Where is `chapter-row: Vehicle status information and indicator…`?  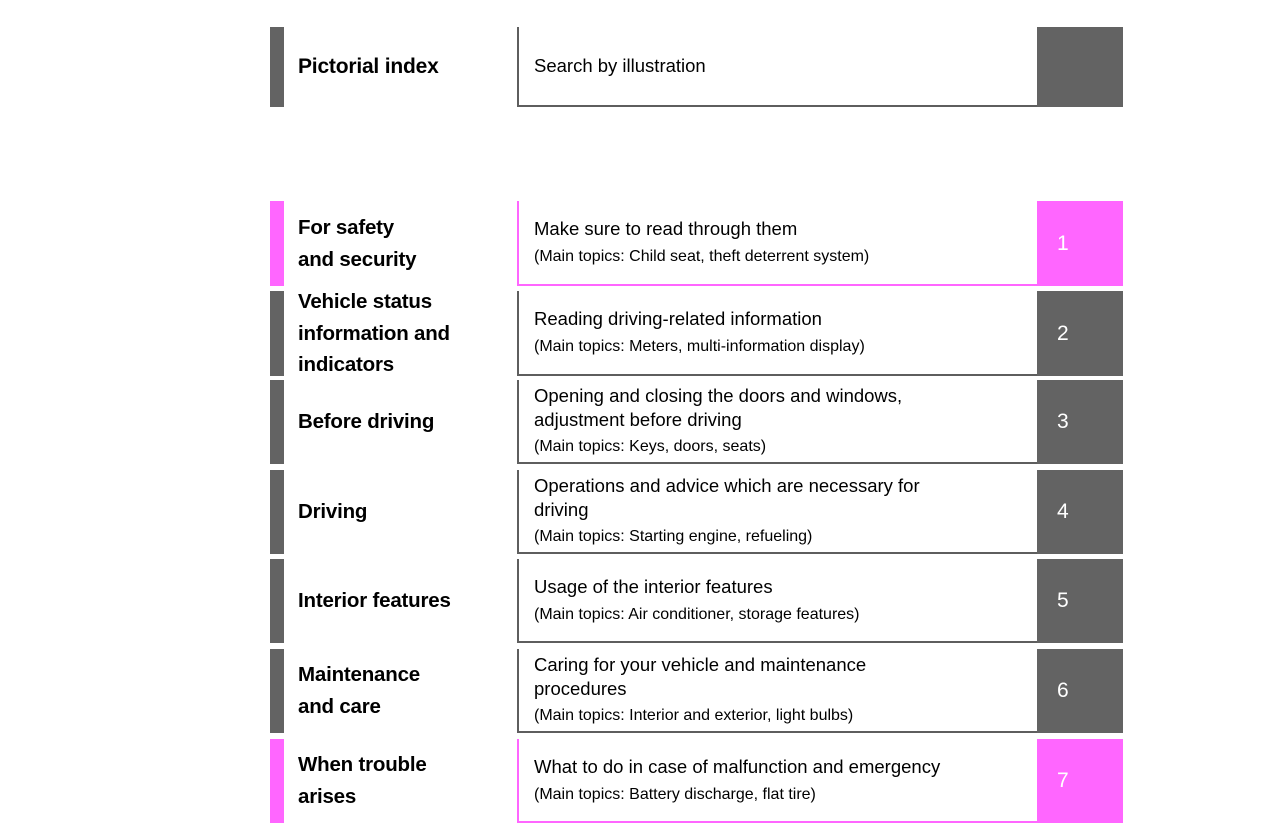
chapter-row: Vehicle status information and indicator… is located at coordinates (696, 333).